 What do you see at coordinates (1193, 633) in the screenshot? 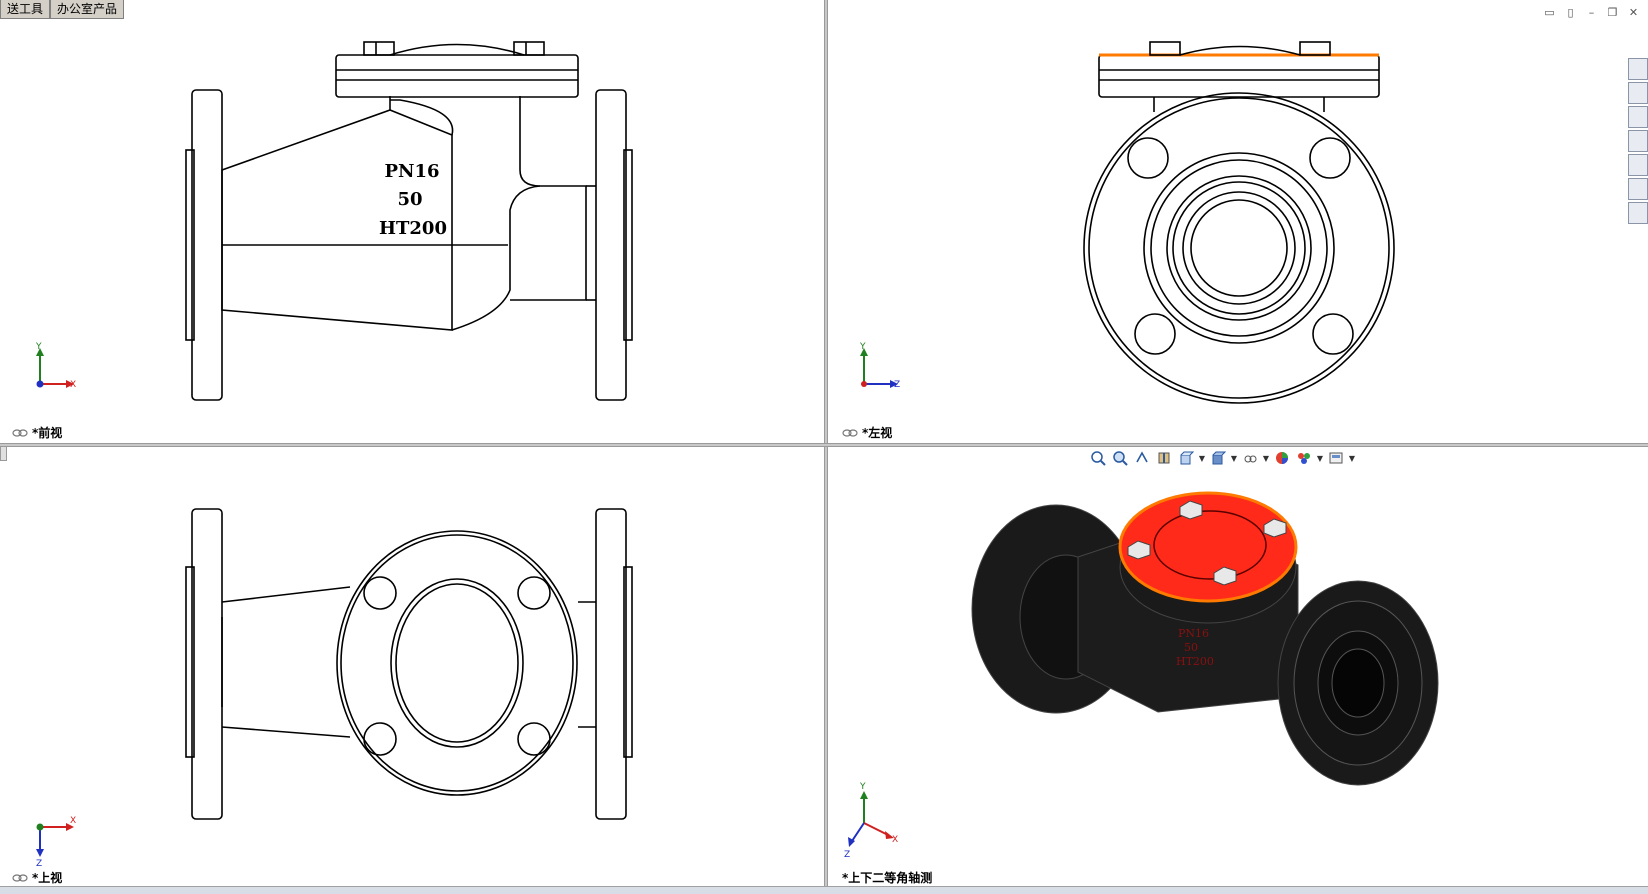
I see `iso-marking-pressure: PN16` at bounding box center [1193, 633].